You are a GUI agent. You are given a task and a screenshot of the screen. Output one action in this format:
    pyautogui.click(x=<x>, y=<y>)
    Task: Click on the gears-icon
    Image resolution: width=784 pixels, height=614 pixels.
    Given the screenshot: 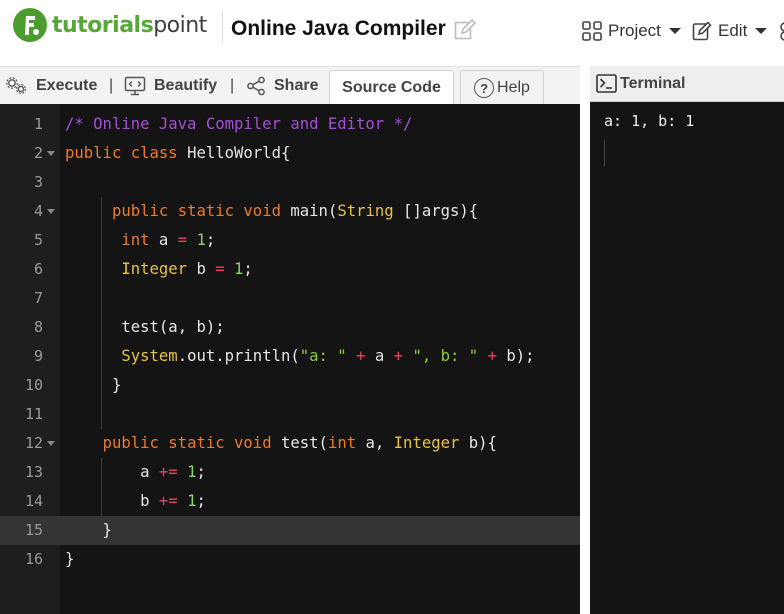 What is the action you would take?
    pyautogui.click(x=16, y=86)
    